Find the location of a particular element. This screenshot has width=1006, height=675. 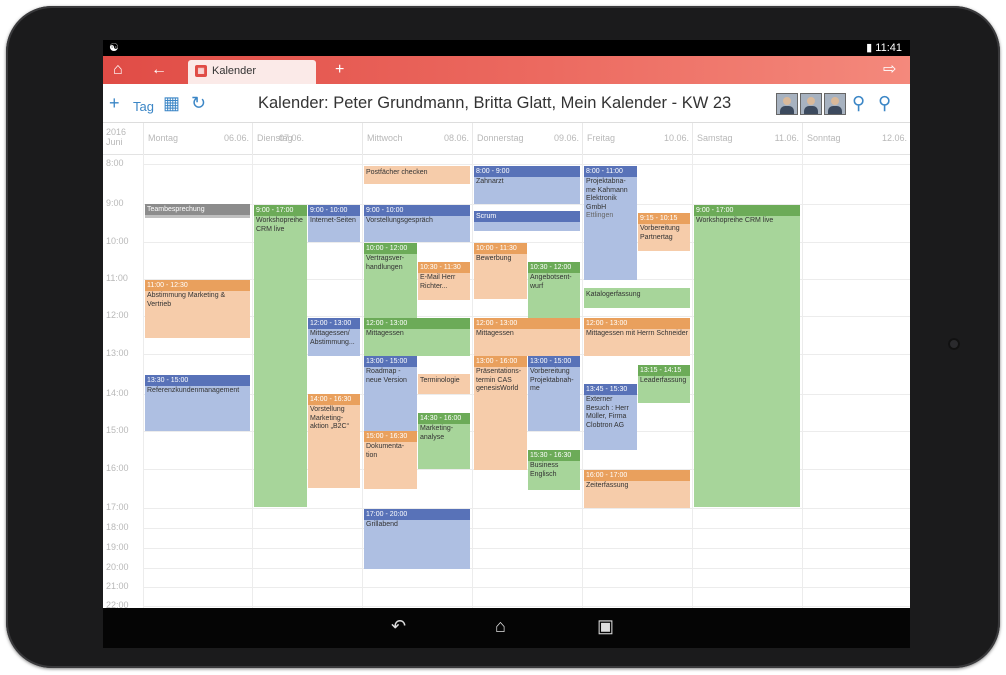

calendar-icon: ▦ is located at coordinates (201, 71).